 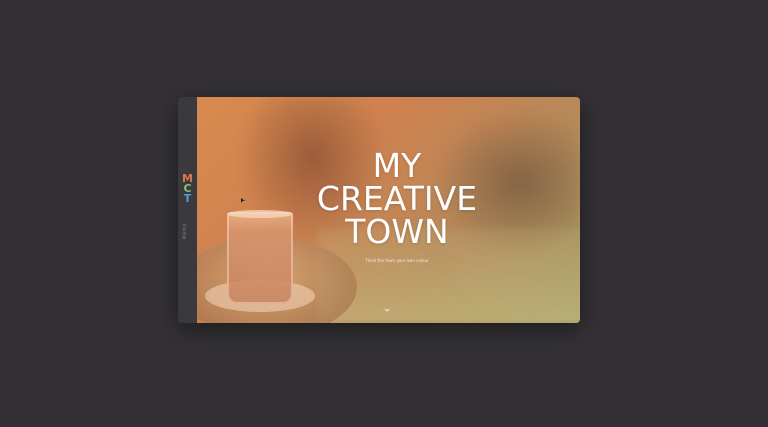 I want to click on mct-logo: M C T, so click(x=187, y=189).